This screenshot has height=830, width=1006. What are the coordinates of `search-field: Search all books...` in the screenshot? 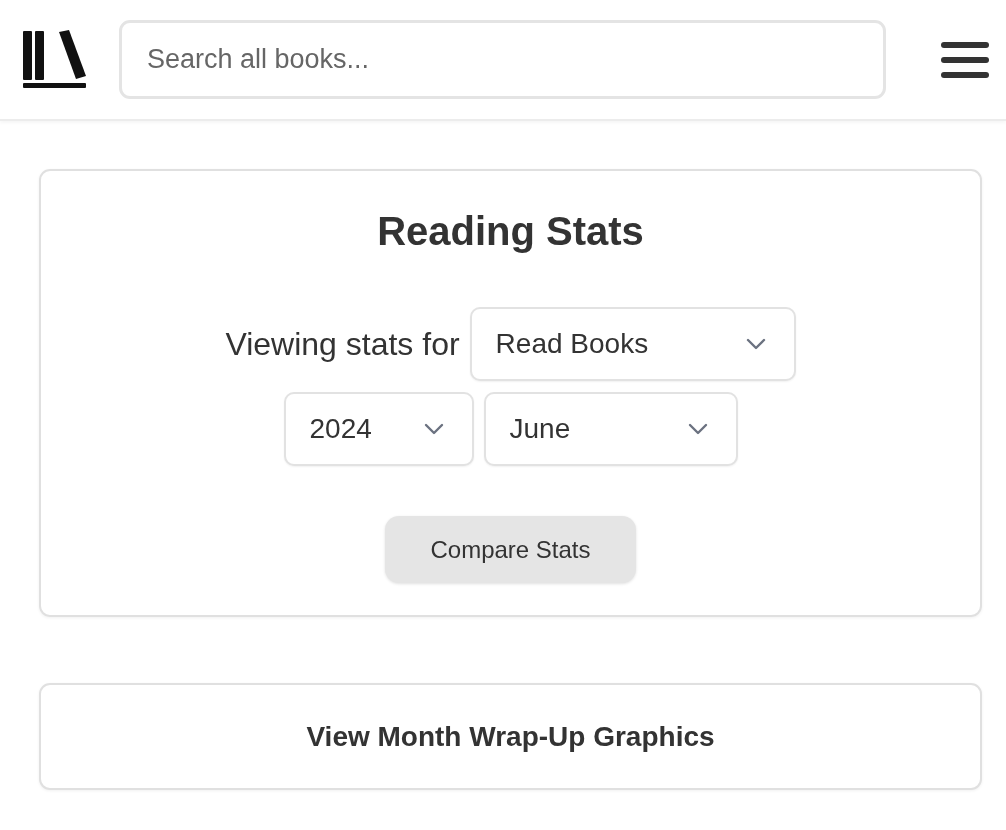 It's located at (502, 59).